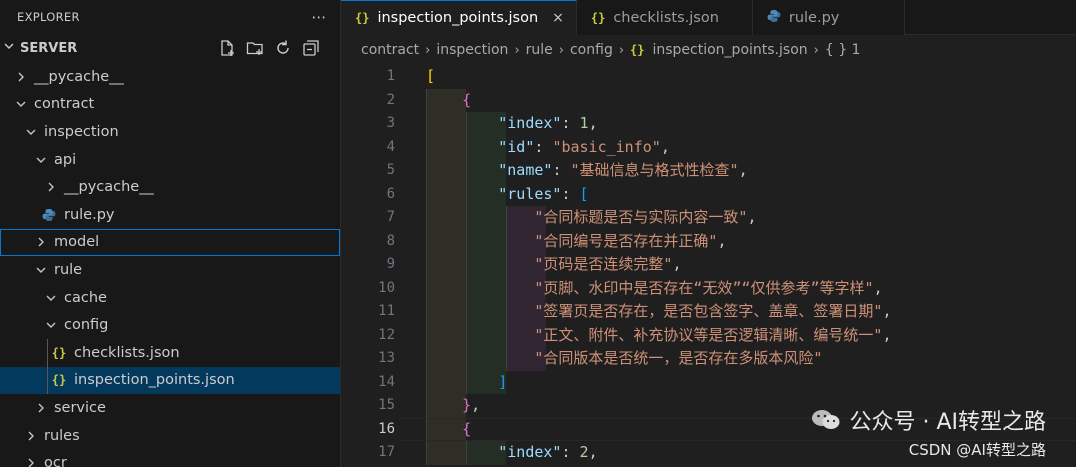  What do you see at coordinates (472, 50) in the screenshot?
I see `breadcrumb-item: inspection` at bounding box center [472, 50].